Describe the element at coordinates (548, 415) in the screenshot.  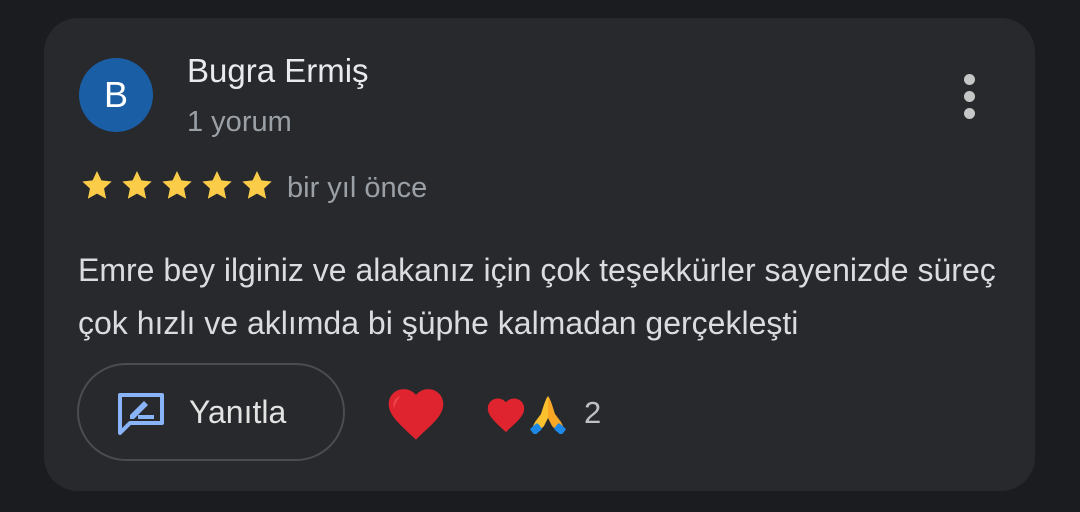
I see `praying-hands-icon` at that location.